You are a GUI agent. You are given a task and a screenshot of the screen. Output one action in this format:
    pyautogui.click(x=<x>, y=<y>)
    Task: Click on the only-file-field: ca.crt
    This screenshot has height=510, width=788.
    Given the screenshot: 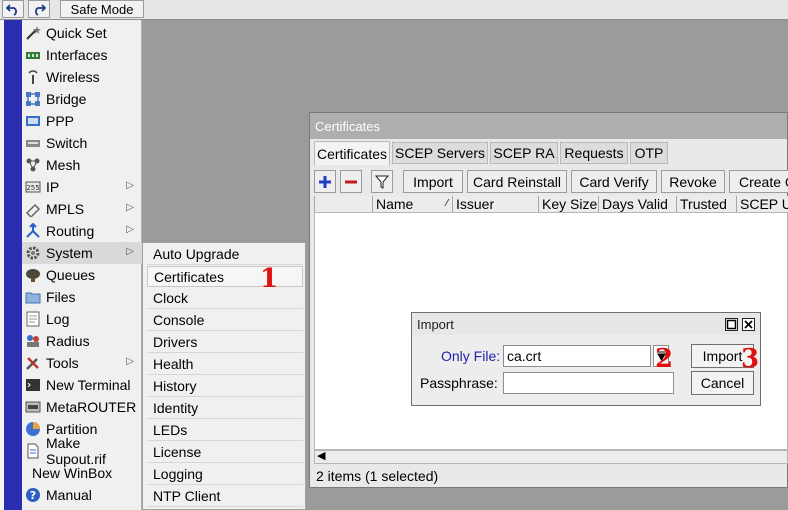 What is the action you would take?
    pyautogui.click(x=577, y=356)
    